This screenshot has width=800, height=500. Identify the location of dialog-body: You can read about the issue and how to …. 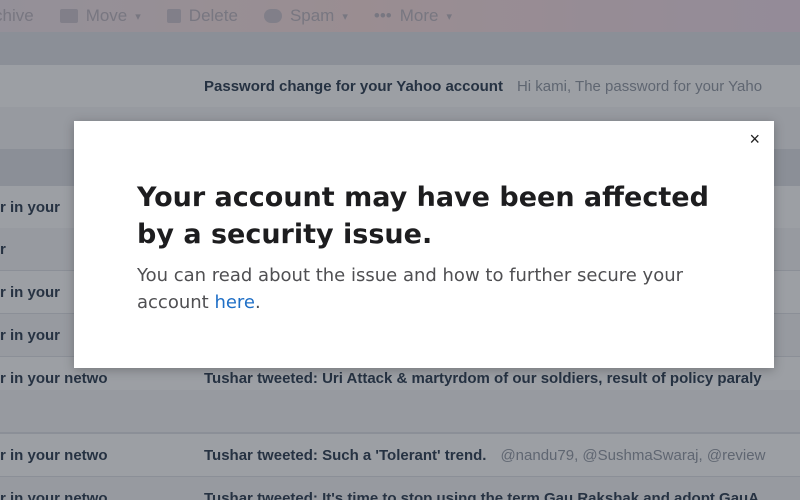
(432, 289).